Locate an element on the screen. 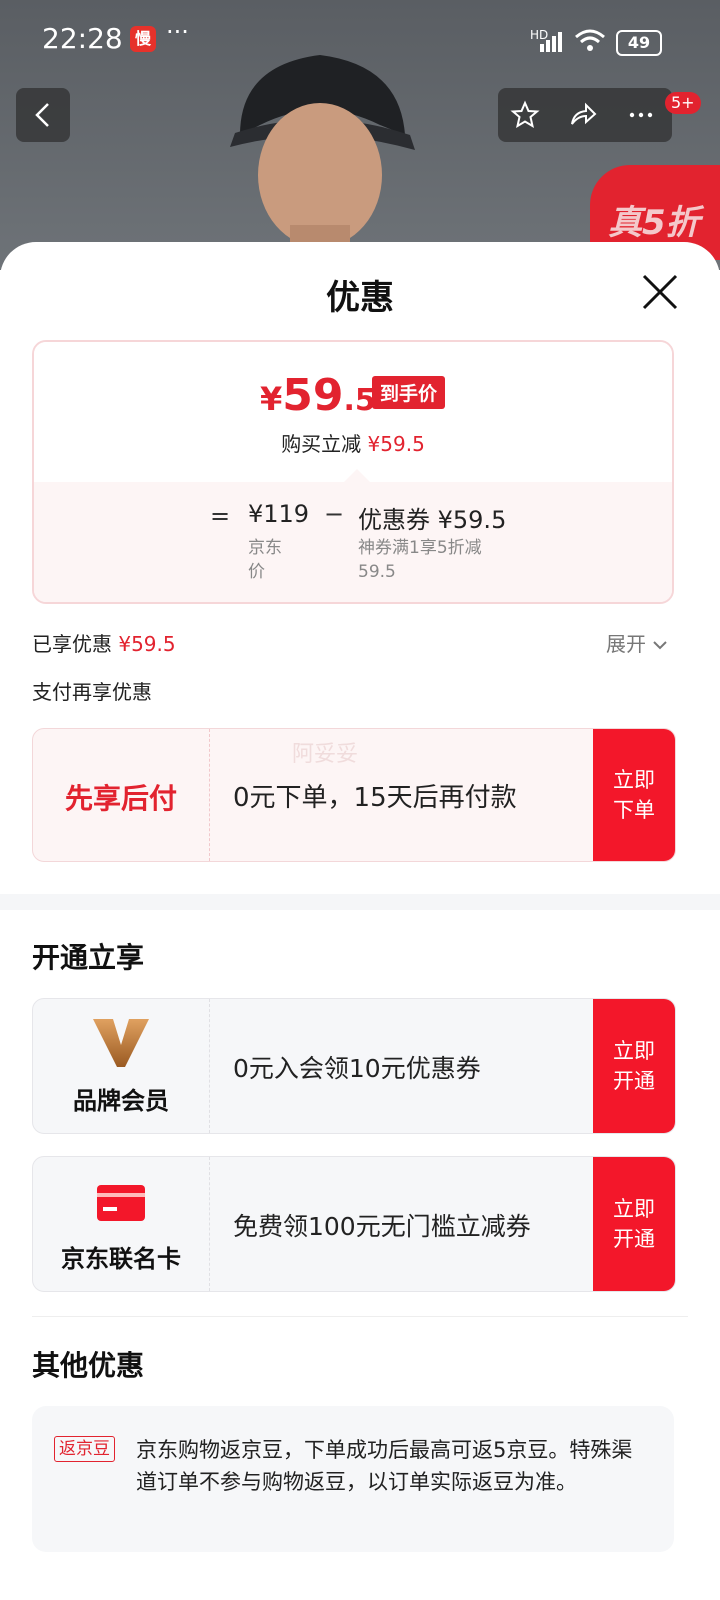 This screenshot has width=720, height=1600. status-time: 22:28 is located at coordinates (82, 38).